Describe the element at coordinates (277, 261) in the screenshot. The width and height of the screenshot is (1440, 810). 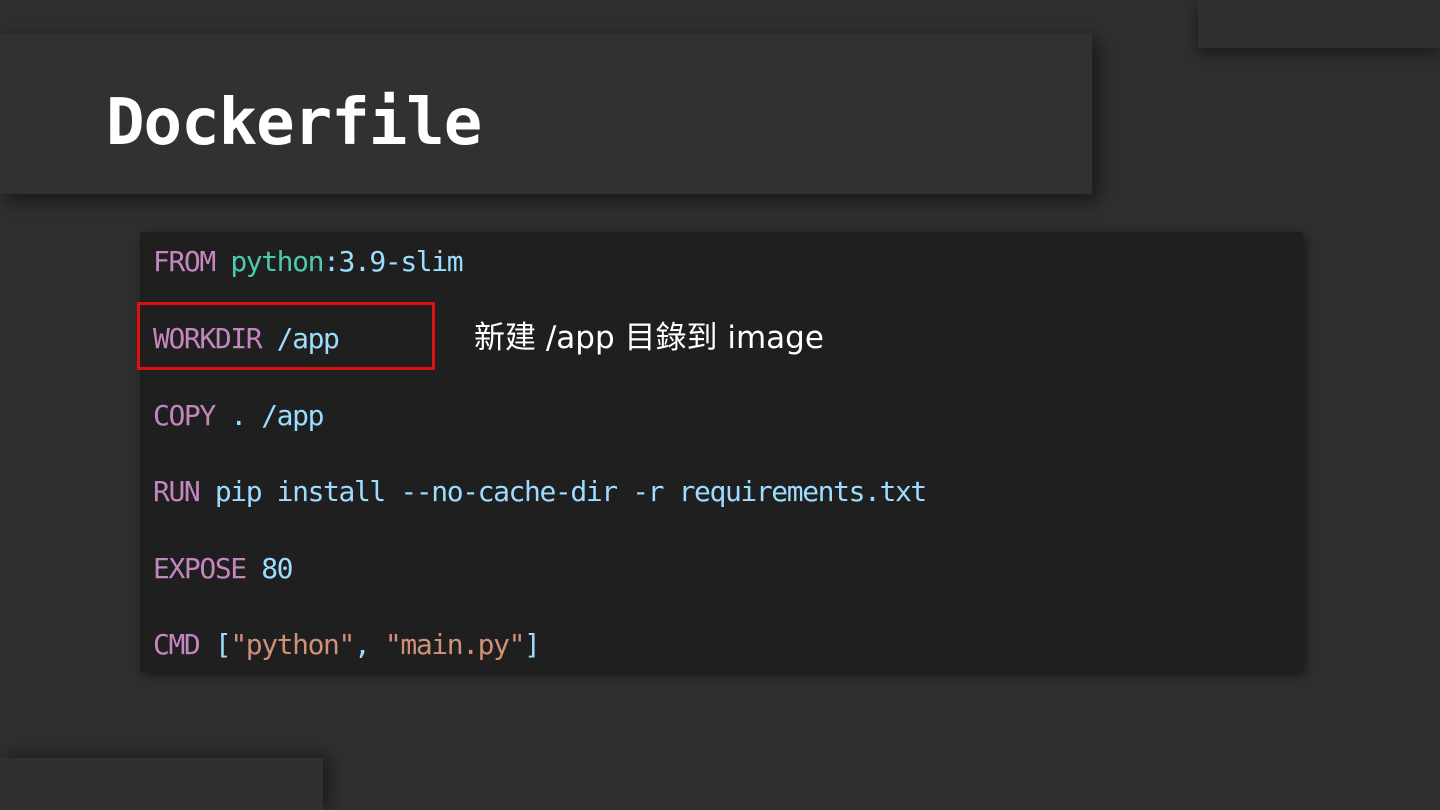
I see `base-image-name: python` at that location.